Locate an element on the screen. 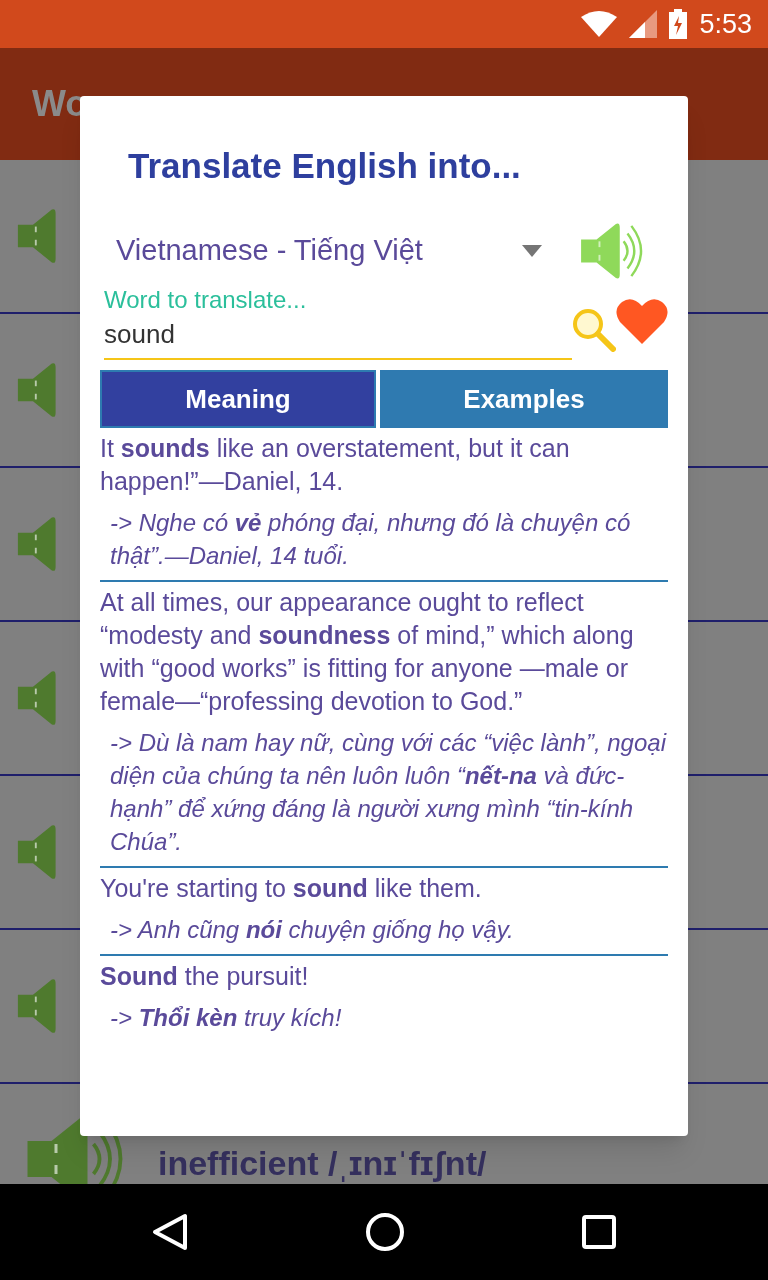  example-translation: -> Dù là nam hay nữ, cùng với các “việc lành”, ngoại diện của chúng ta nên luôn luôn “nết-na và đức-hạnh” để xứng đáng là người xưng mình “tin-kính Chúa”. is located at coordinates (388, 792).